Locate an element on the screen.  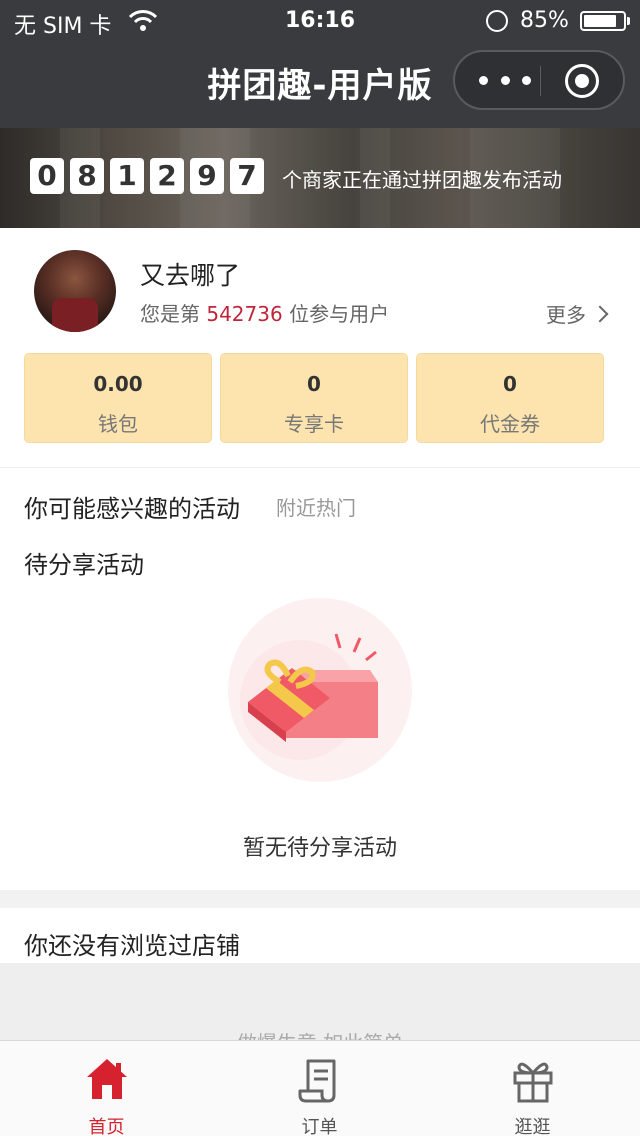
nearby-hot-link: 附近热门 is located at coordinates (316, 506).